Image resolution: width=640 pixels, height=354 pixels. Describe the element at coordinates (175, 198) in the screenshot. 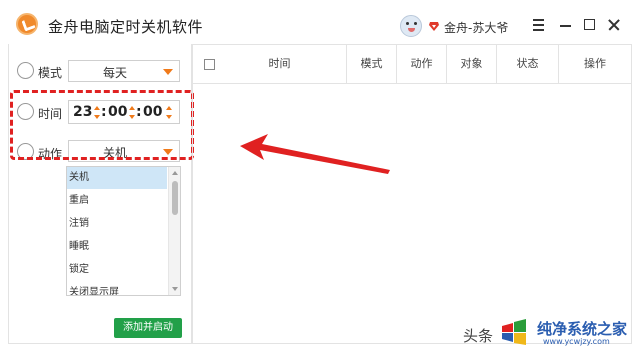

I see `scrollbar-thumb` at that location.